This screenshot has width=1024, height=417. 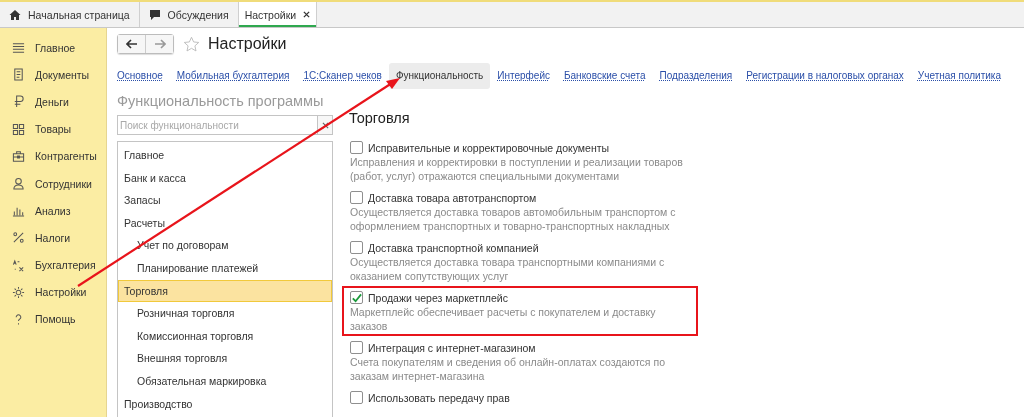 What do you see at coordinates (696, 76) in the screenshot?
I see `form-tab: Подразделения` at bounding box center [696, 76].